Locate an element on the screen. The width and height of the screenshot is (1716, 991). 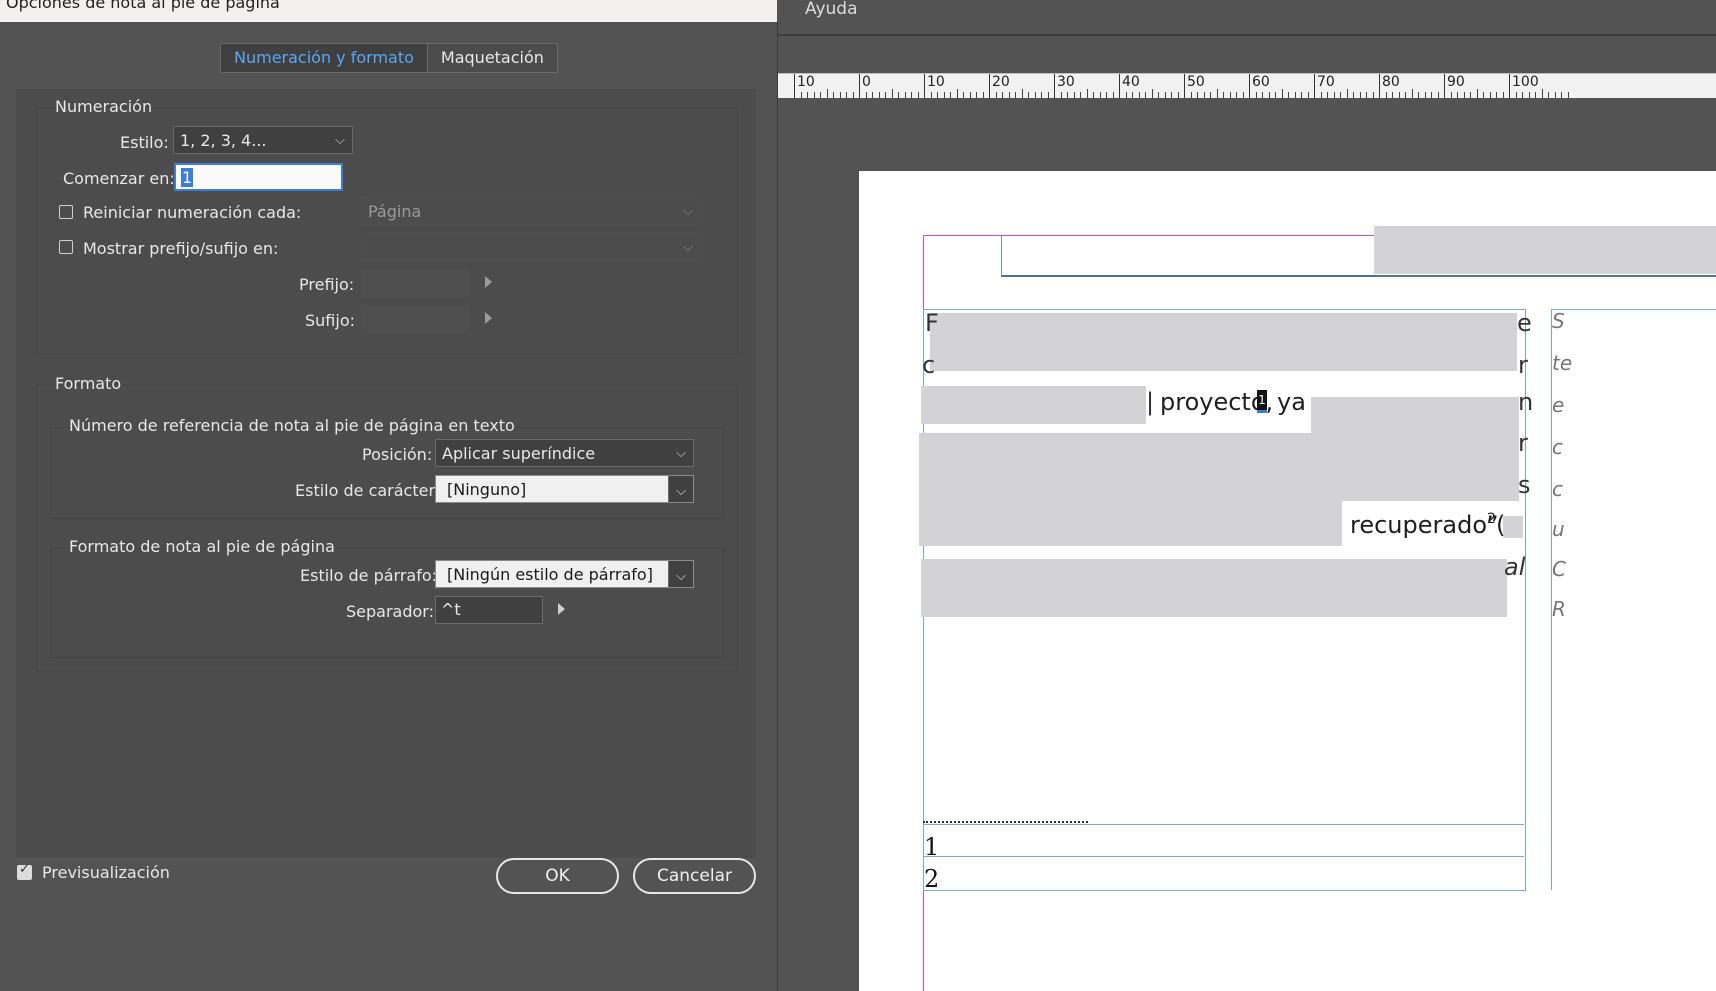
estilo-caracter-select: [Ninguno] ⌵ is located at coordinates (564, 489).